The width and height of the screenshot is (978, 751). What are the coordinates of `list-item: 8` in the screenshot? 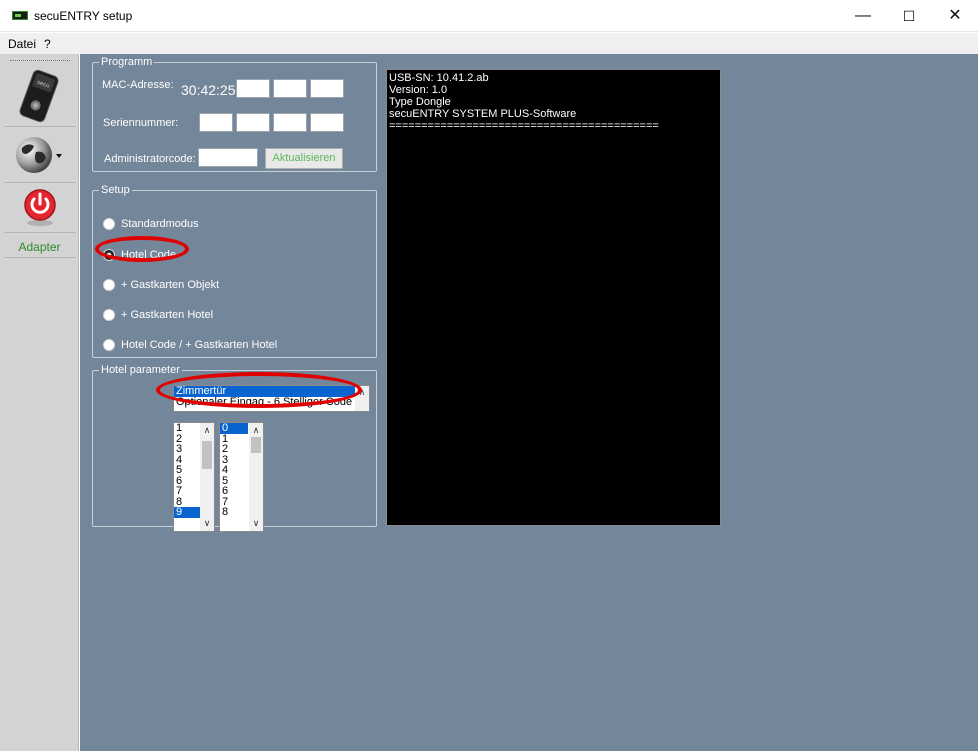 It's located at (234, 512).